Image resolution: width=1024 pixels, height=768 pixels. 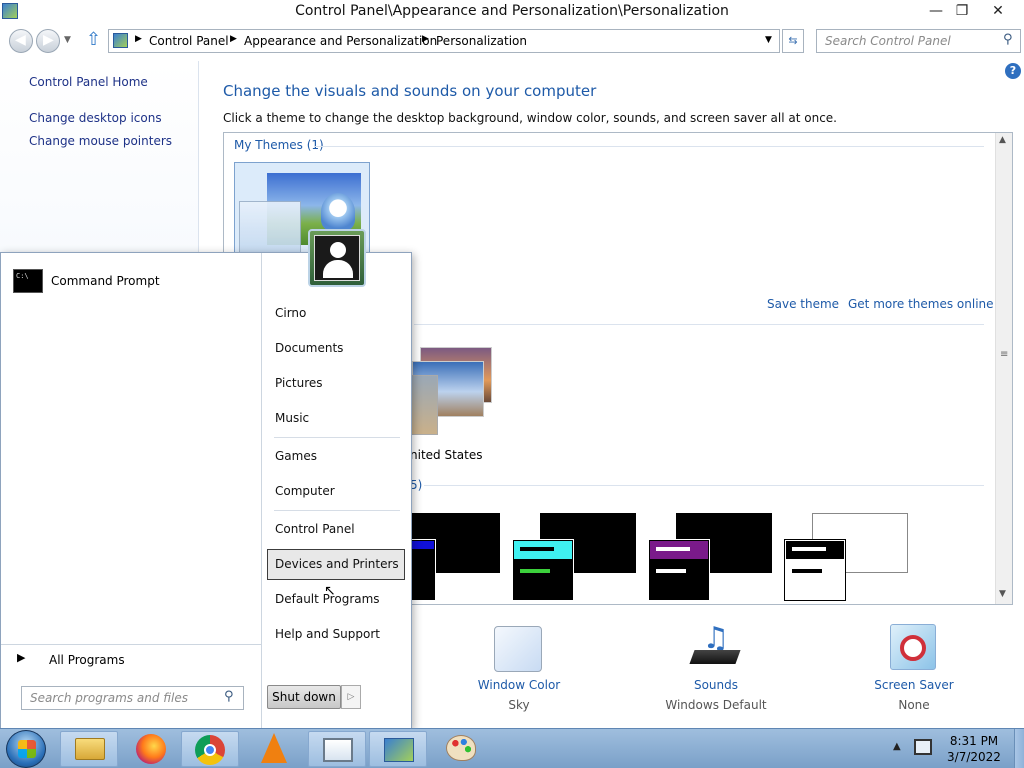 What do you see at coordinates (21, 41) in the screenshot?
I see `back-button: ◀` at bounding box center [21, 41].